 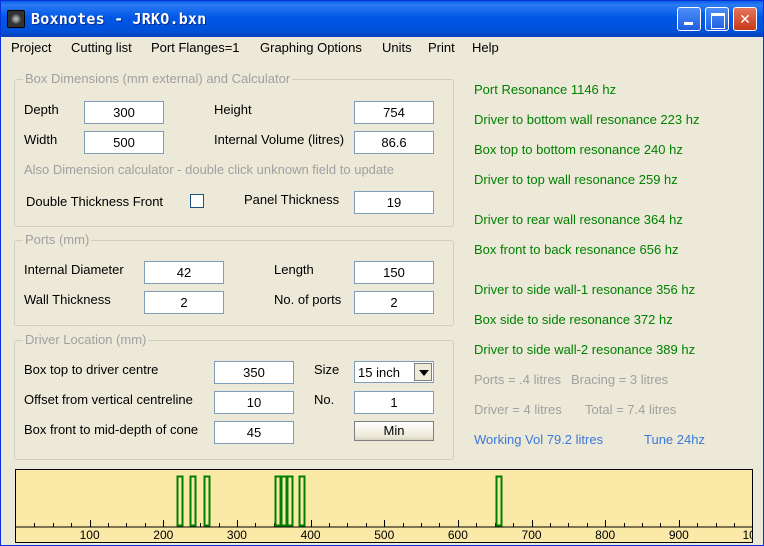 What do you see at coordinates (578, 219) in the screenshot?
I see `driver-rear-resonance-text: Driver to rear wall resonance 364 hz` at bounding box center [578, 219].